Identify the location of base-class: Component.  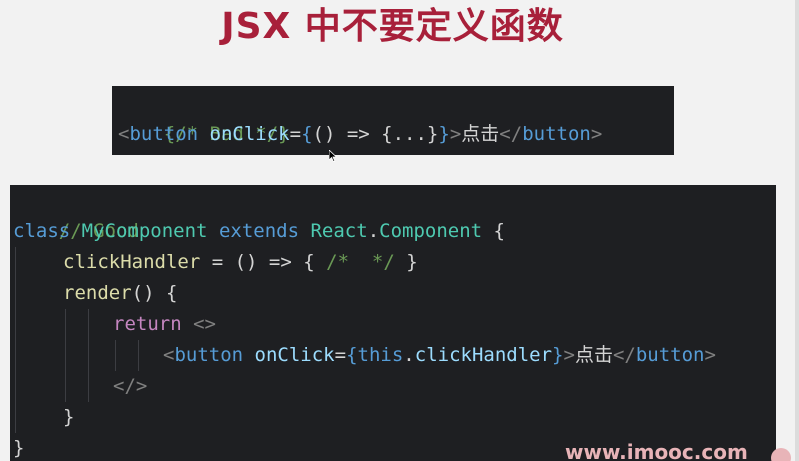
(431, 231).